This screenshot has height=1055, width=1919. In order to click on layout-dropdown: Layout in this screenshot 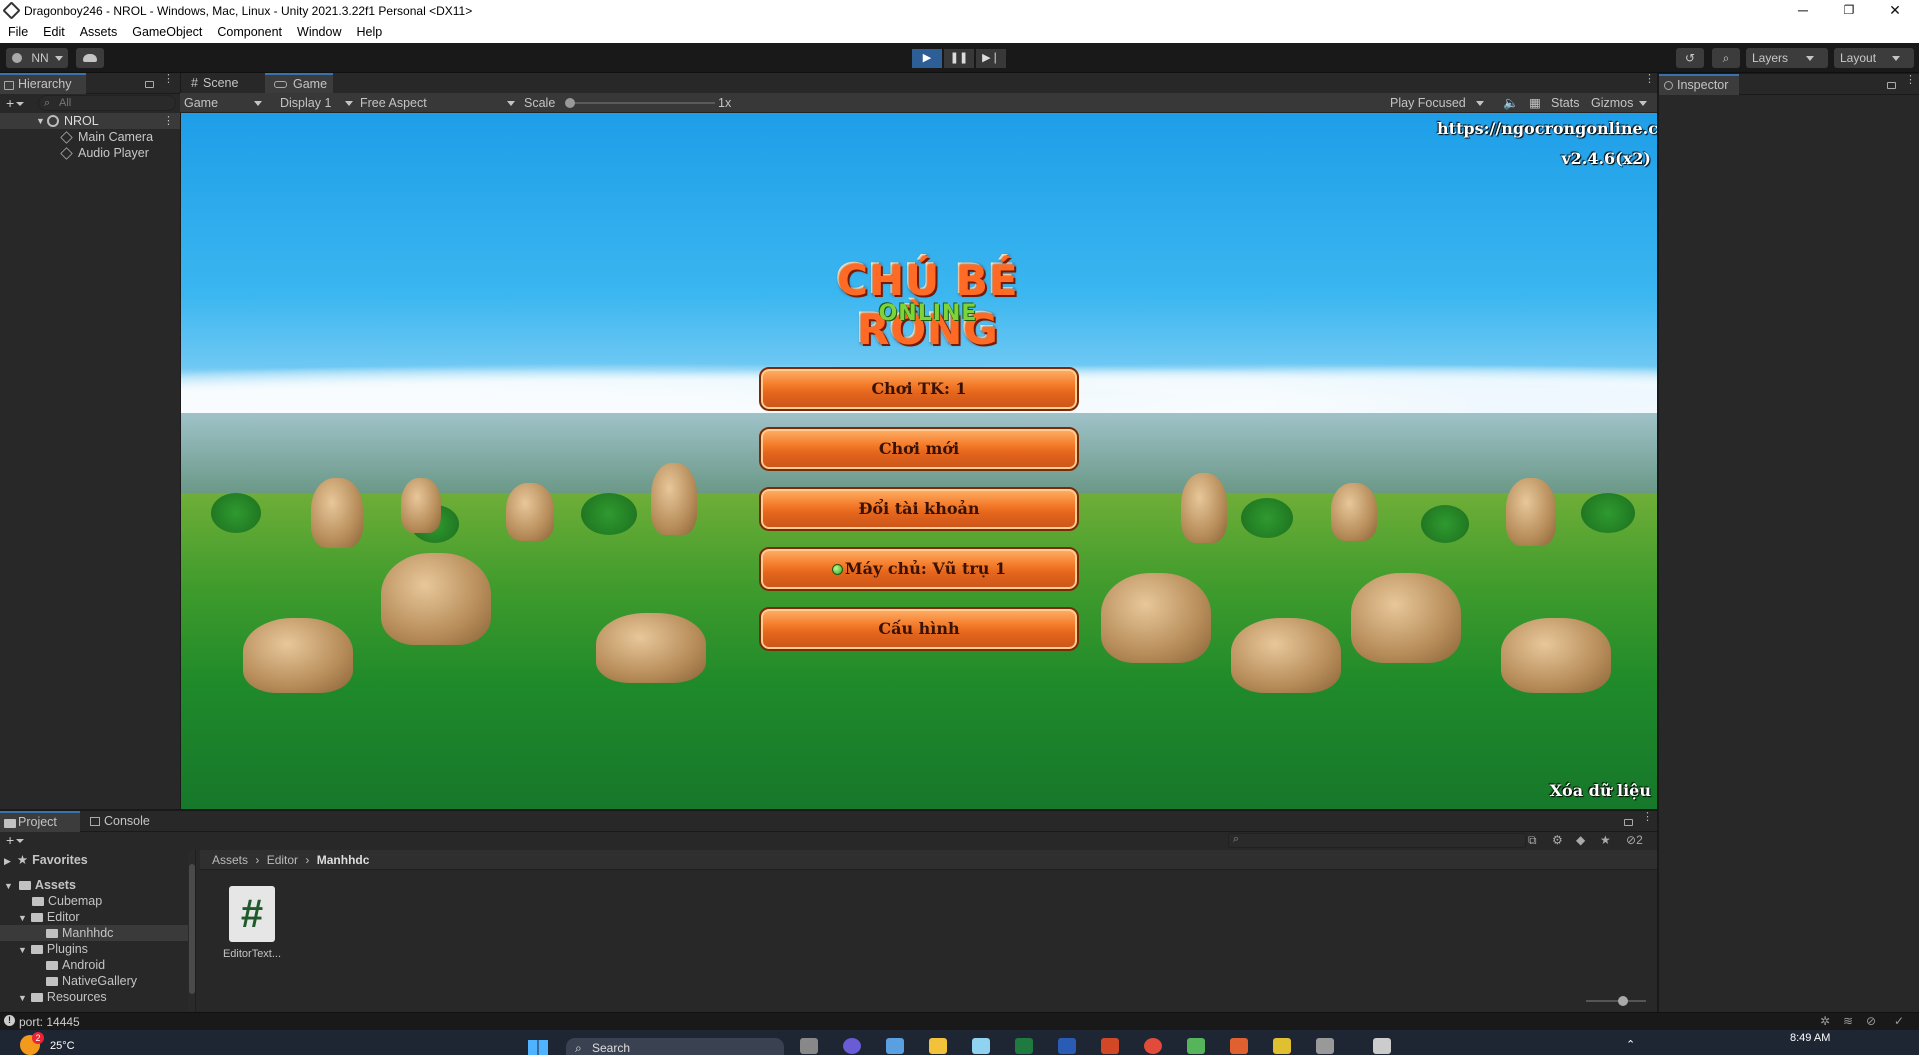, I will do `click(1874, 58)`.